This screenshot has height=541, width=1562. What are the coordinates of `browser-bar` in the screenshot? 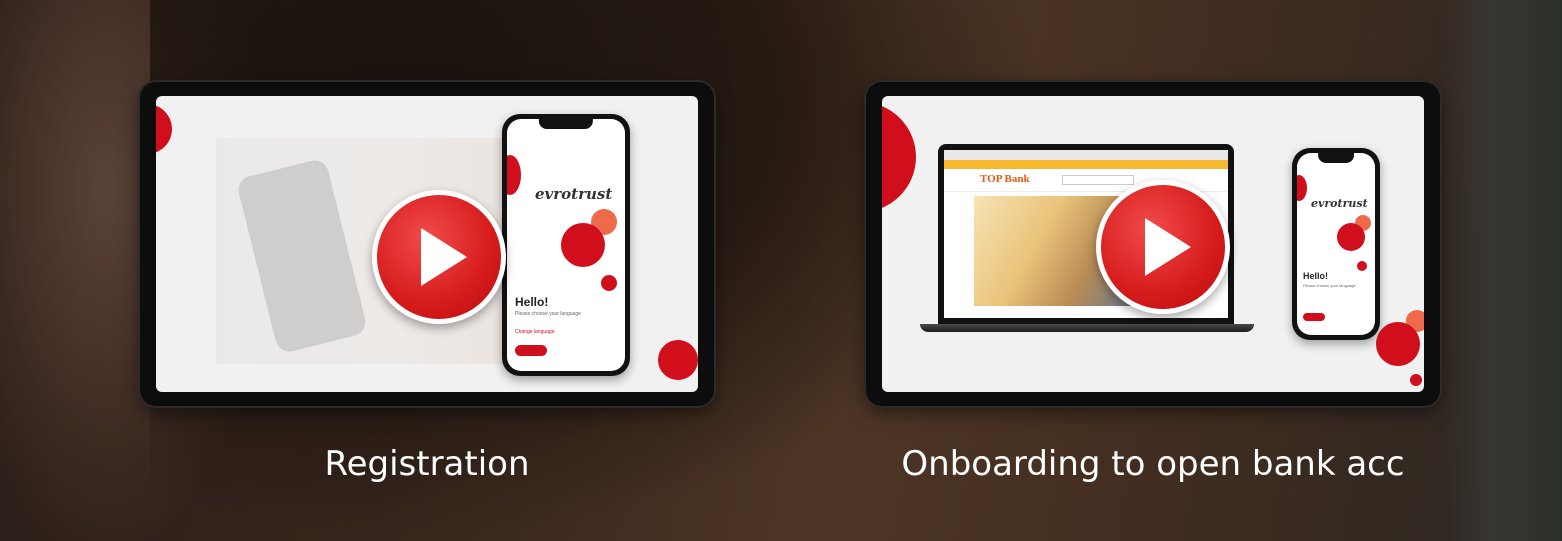 It's located at (1086, 155).